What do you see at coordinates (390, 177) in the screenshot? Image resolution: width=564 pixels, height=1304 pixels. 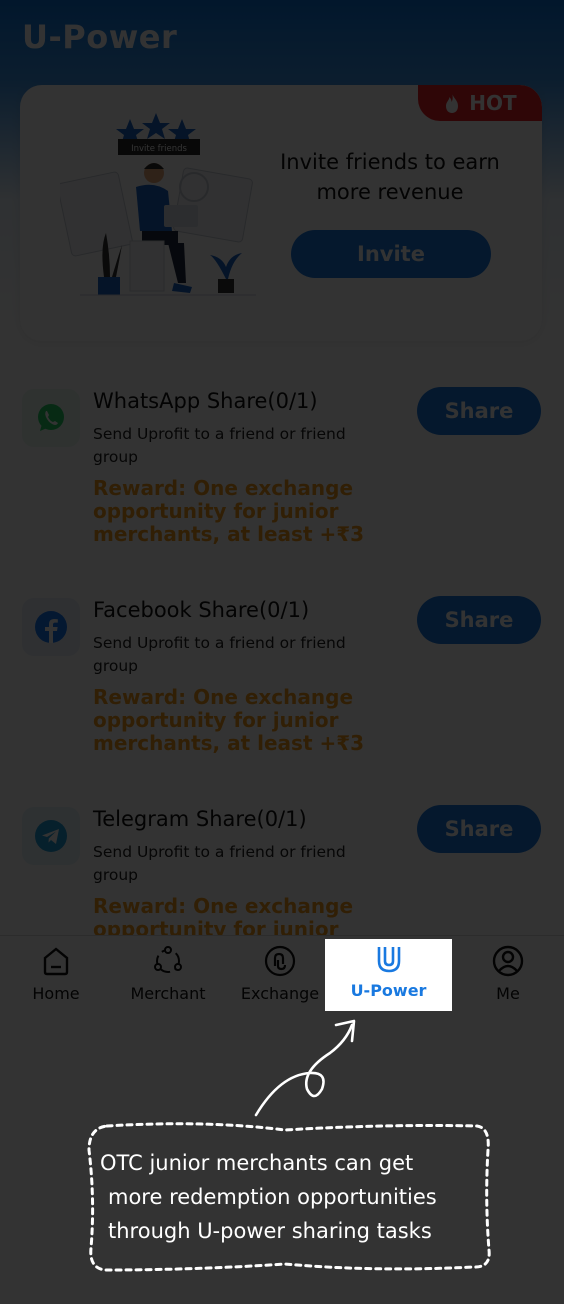 I see `invite-text: Invite friends to earn more revenue` at bounding box center [390, 177].